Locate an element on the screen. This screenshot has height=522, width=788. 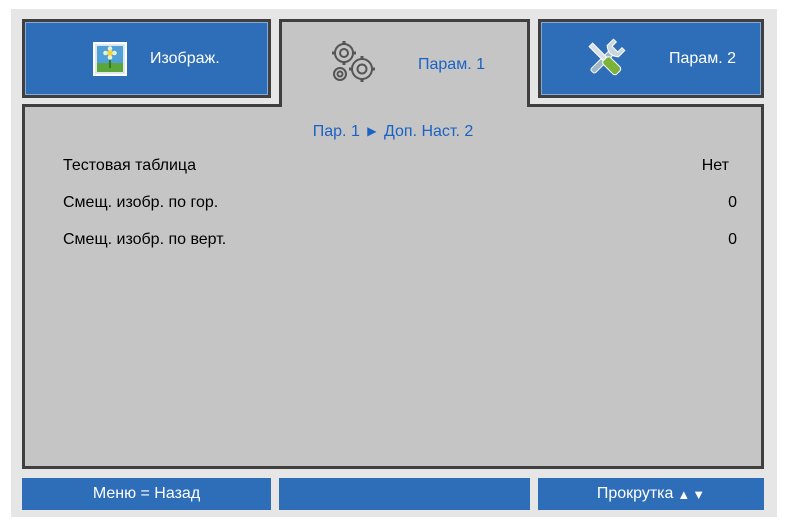
menu-item-h-image-shift: Смещ. изобр. по гор. 0 is located at coordinates (400, 204).